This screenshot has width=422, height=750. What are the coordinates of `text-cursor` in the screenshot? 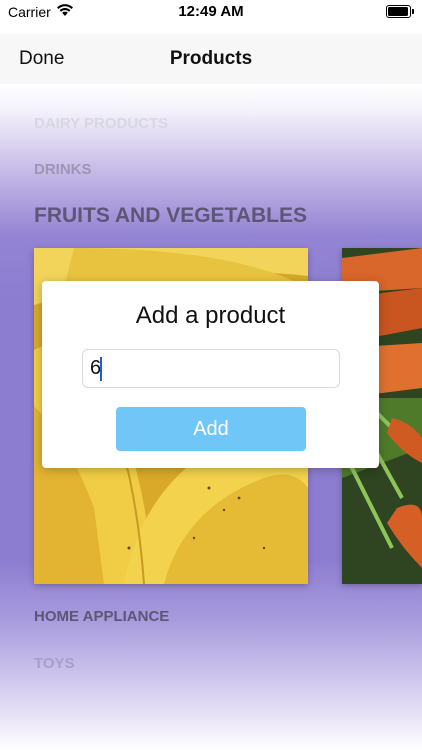 It's located at (101, 369).